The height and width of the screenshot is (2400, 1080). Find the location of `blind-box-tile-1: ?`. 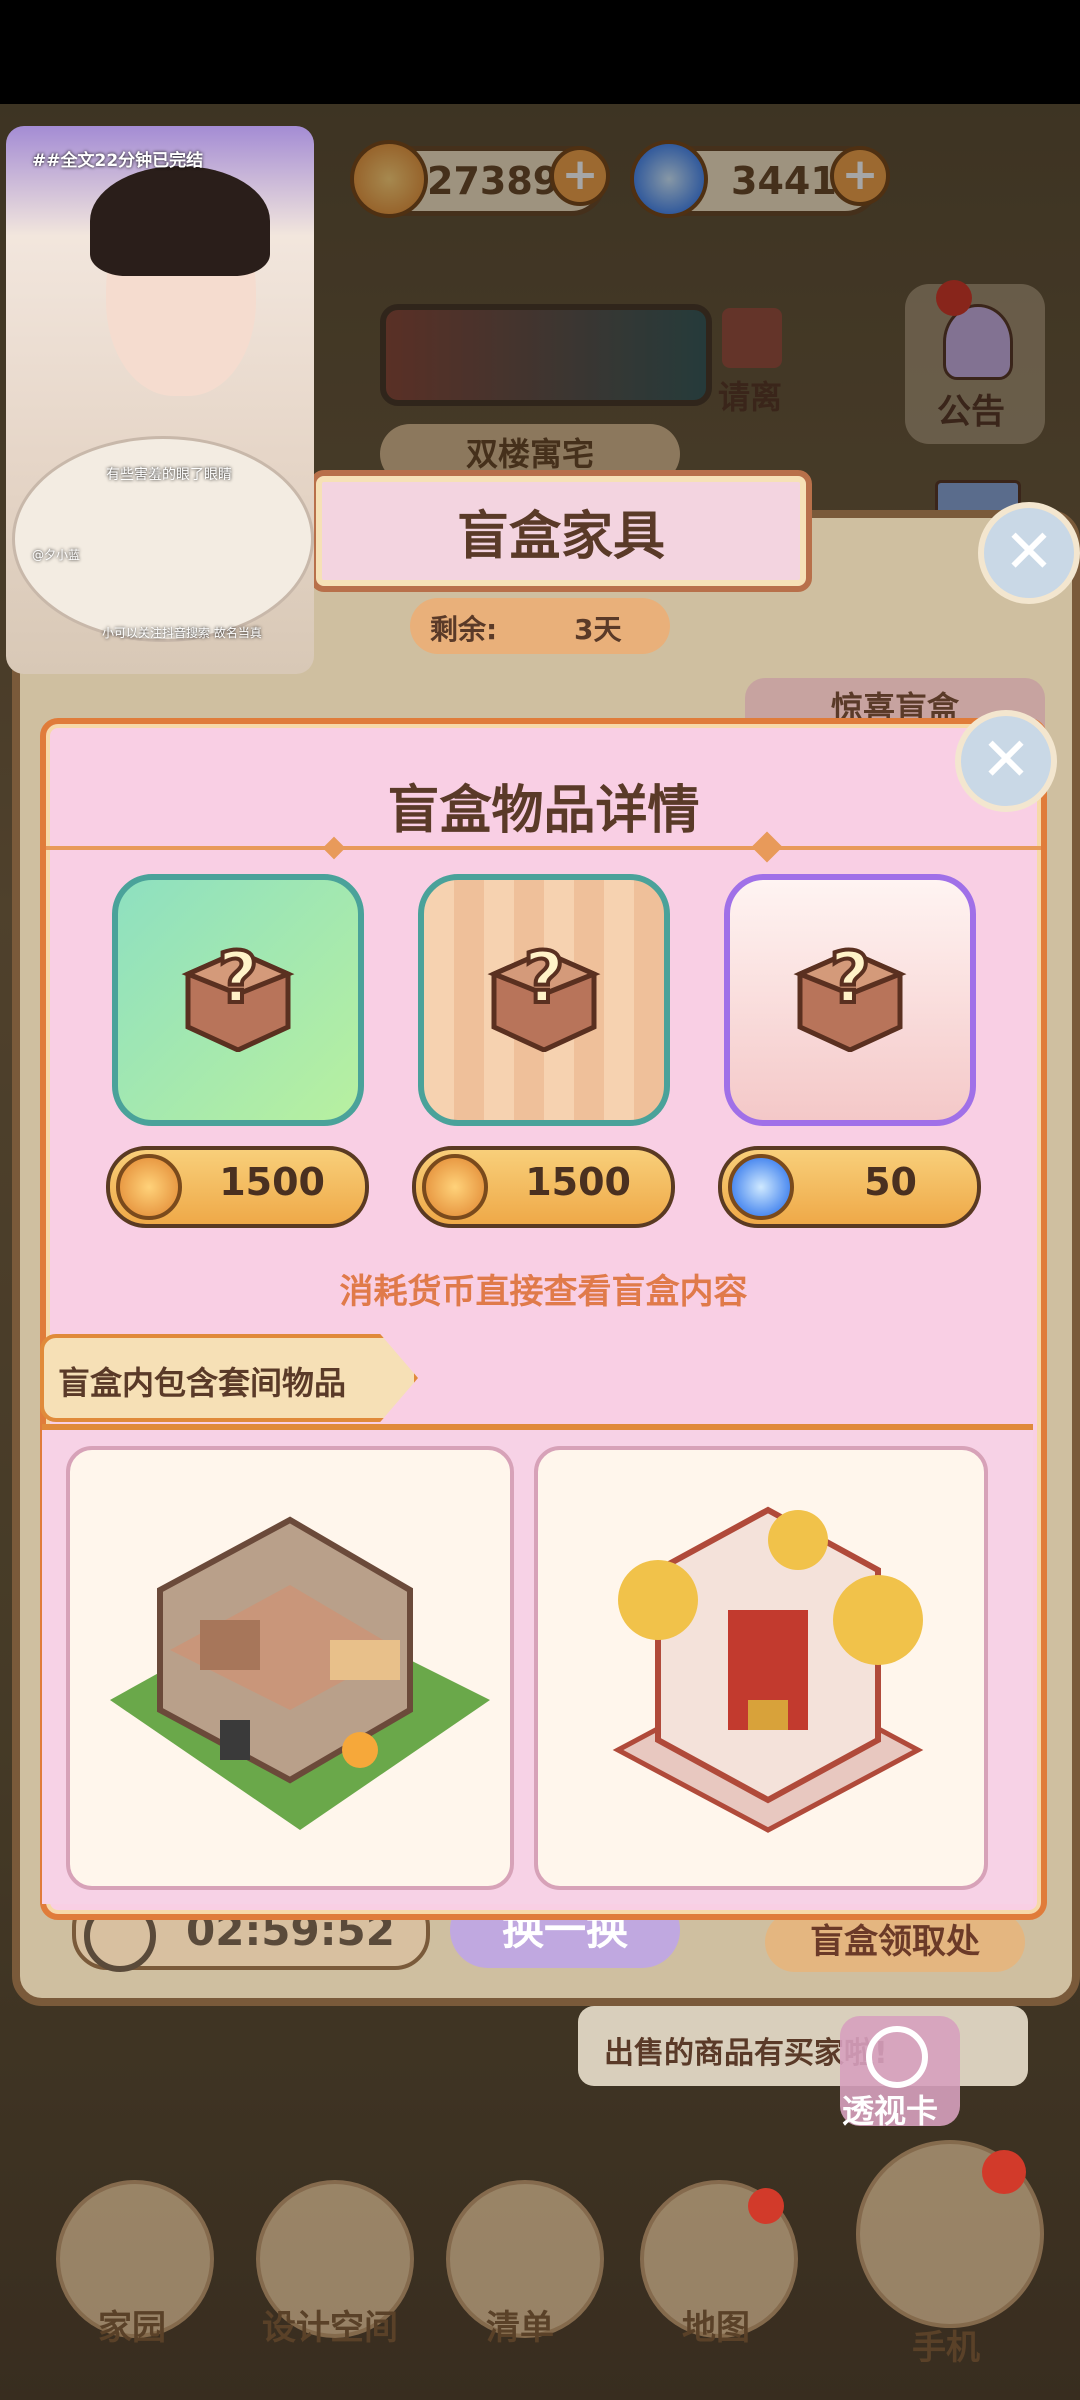

blind-box-tile-1: ? is located at coordinates (238, 1000).